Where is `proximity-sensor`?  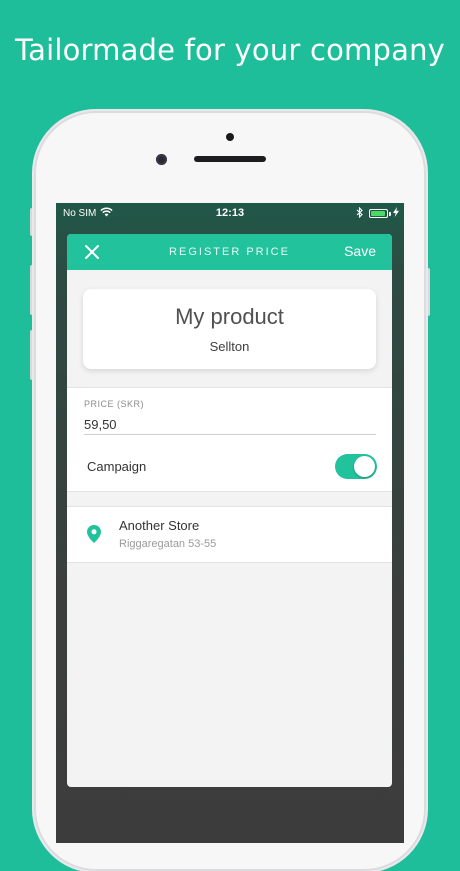 proximity-sensor is located at coordinates (230, 137).